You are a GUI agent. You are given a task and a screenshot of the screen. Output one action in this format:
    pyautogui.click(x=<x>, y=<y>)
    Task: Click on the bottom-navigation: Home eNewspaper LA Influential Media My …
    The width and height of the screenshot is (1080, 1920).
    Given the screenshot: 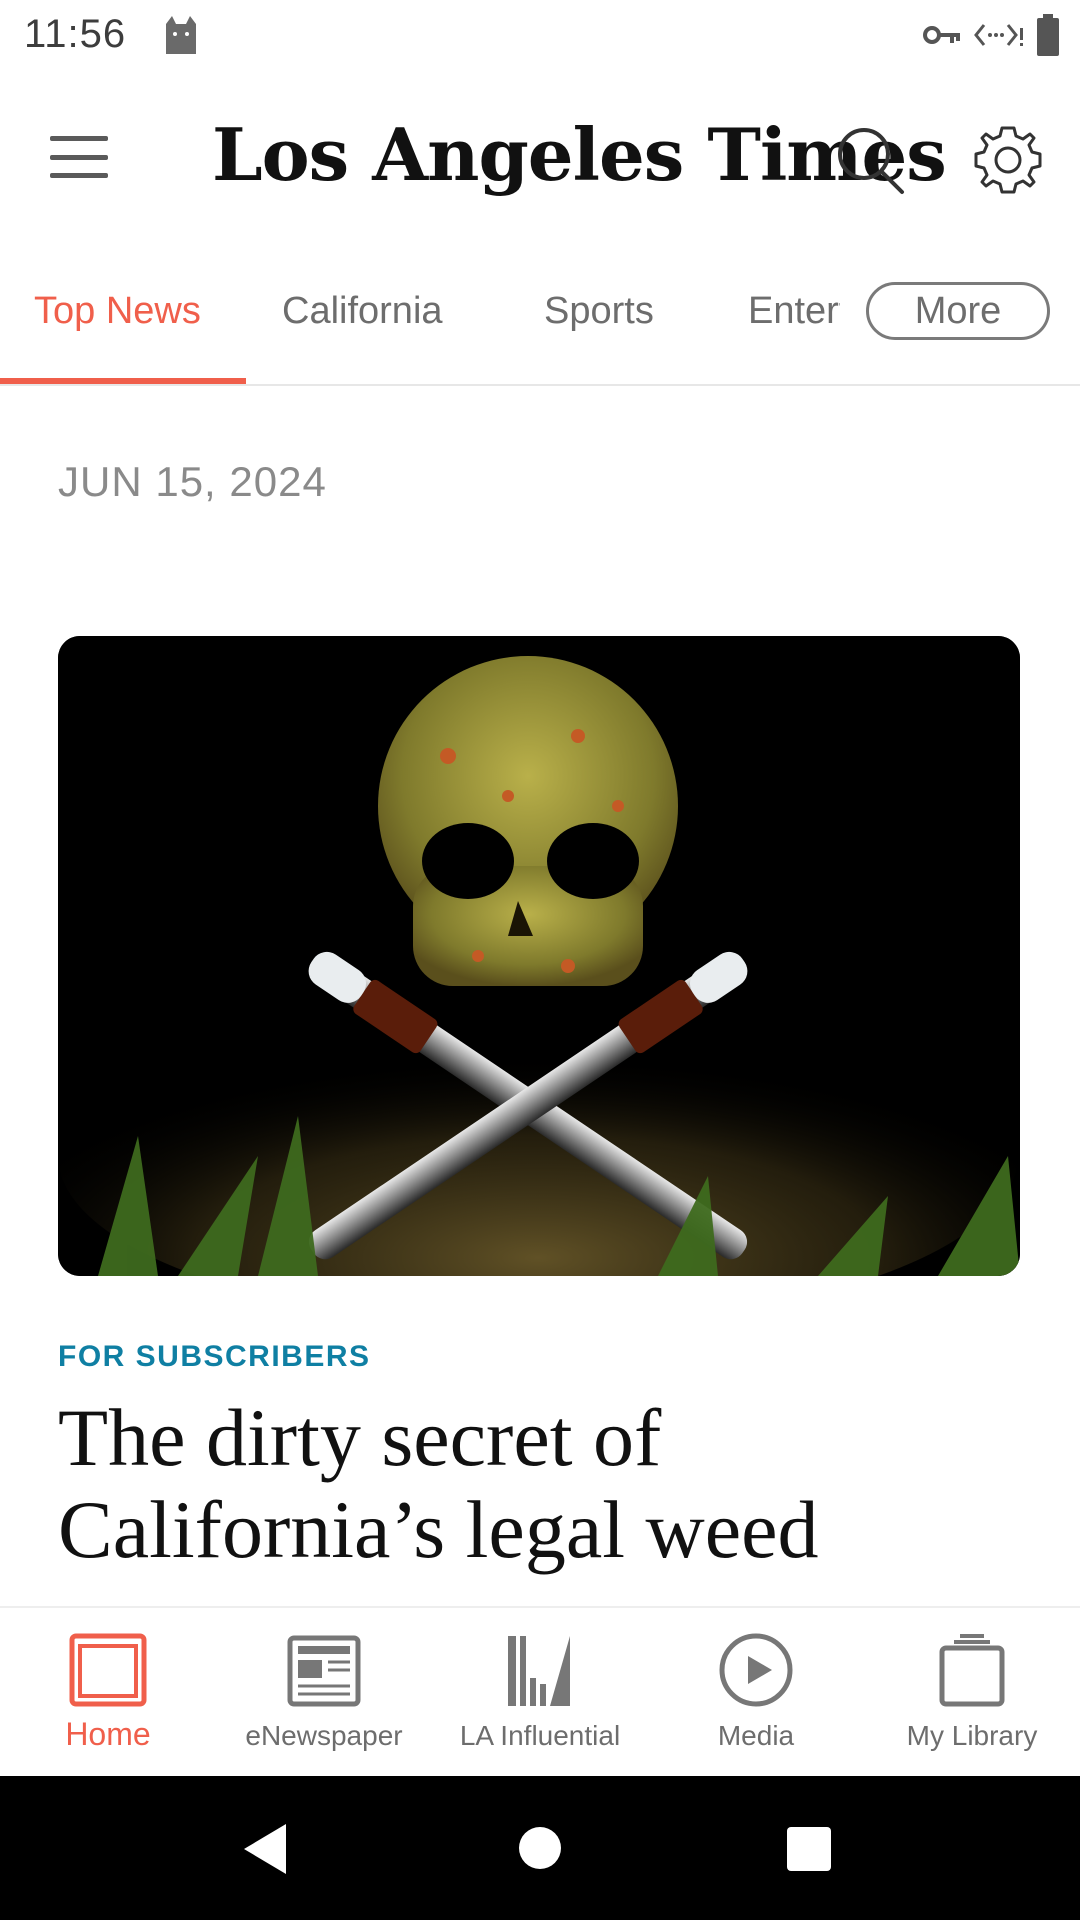 What is the action you would take?
    pyautogui.click(x=540, y=1691)
    